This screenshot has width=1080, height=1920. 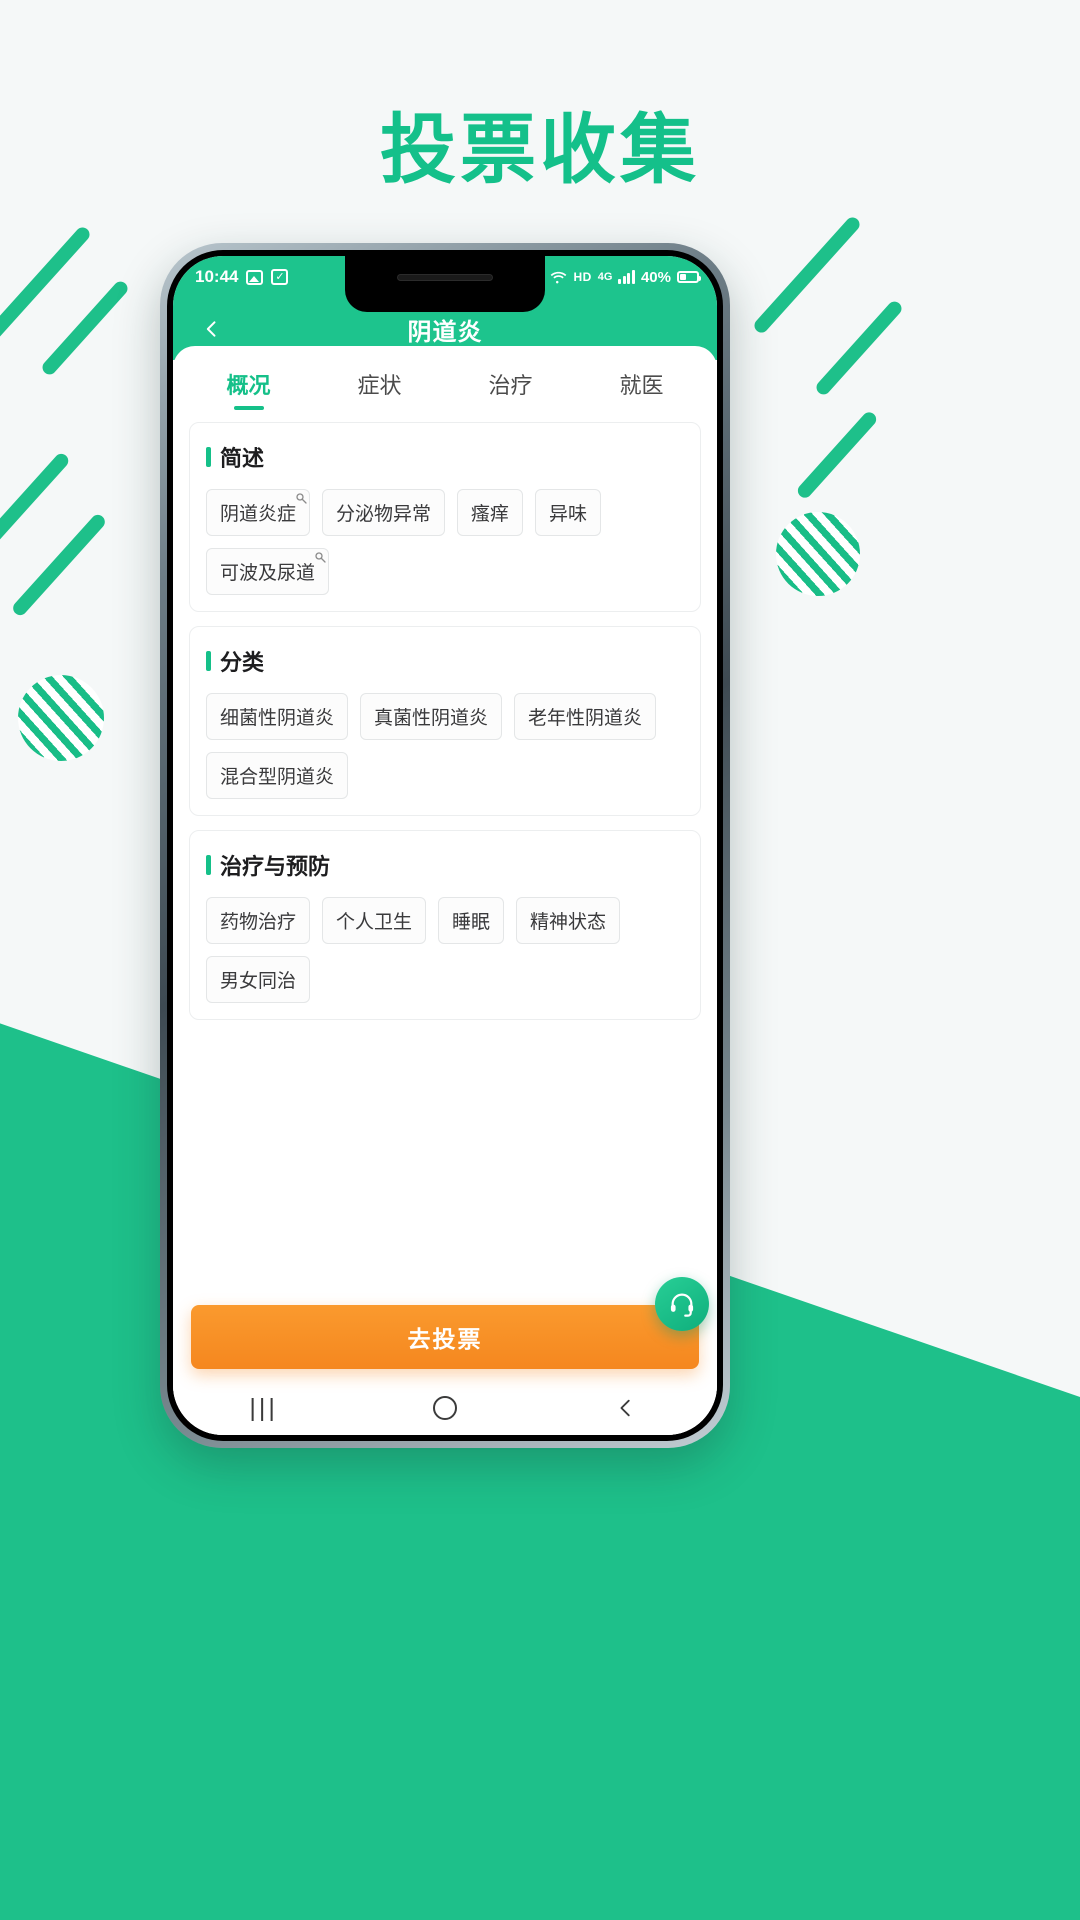 What do you see at coordinates (445, 542) in the screenshot?
I see `chip-group: 阴道炎症 分泌物异常 瘙痒 异味 可波及尿道` at bounding box center [445, 542].